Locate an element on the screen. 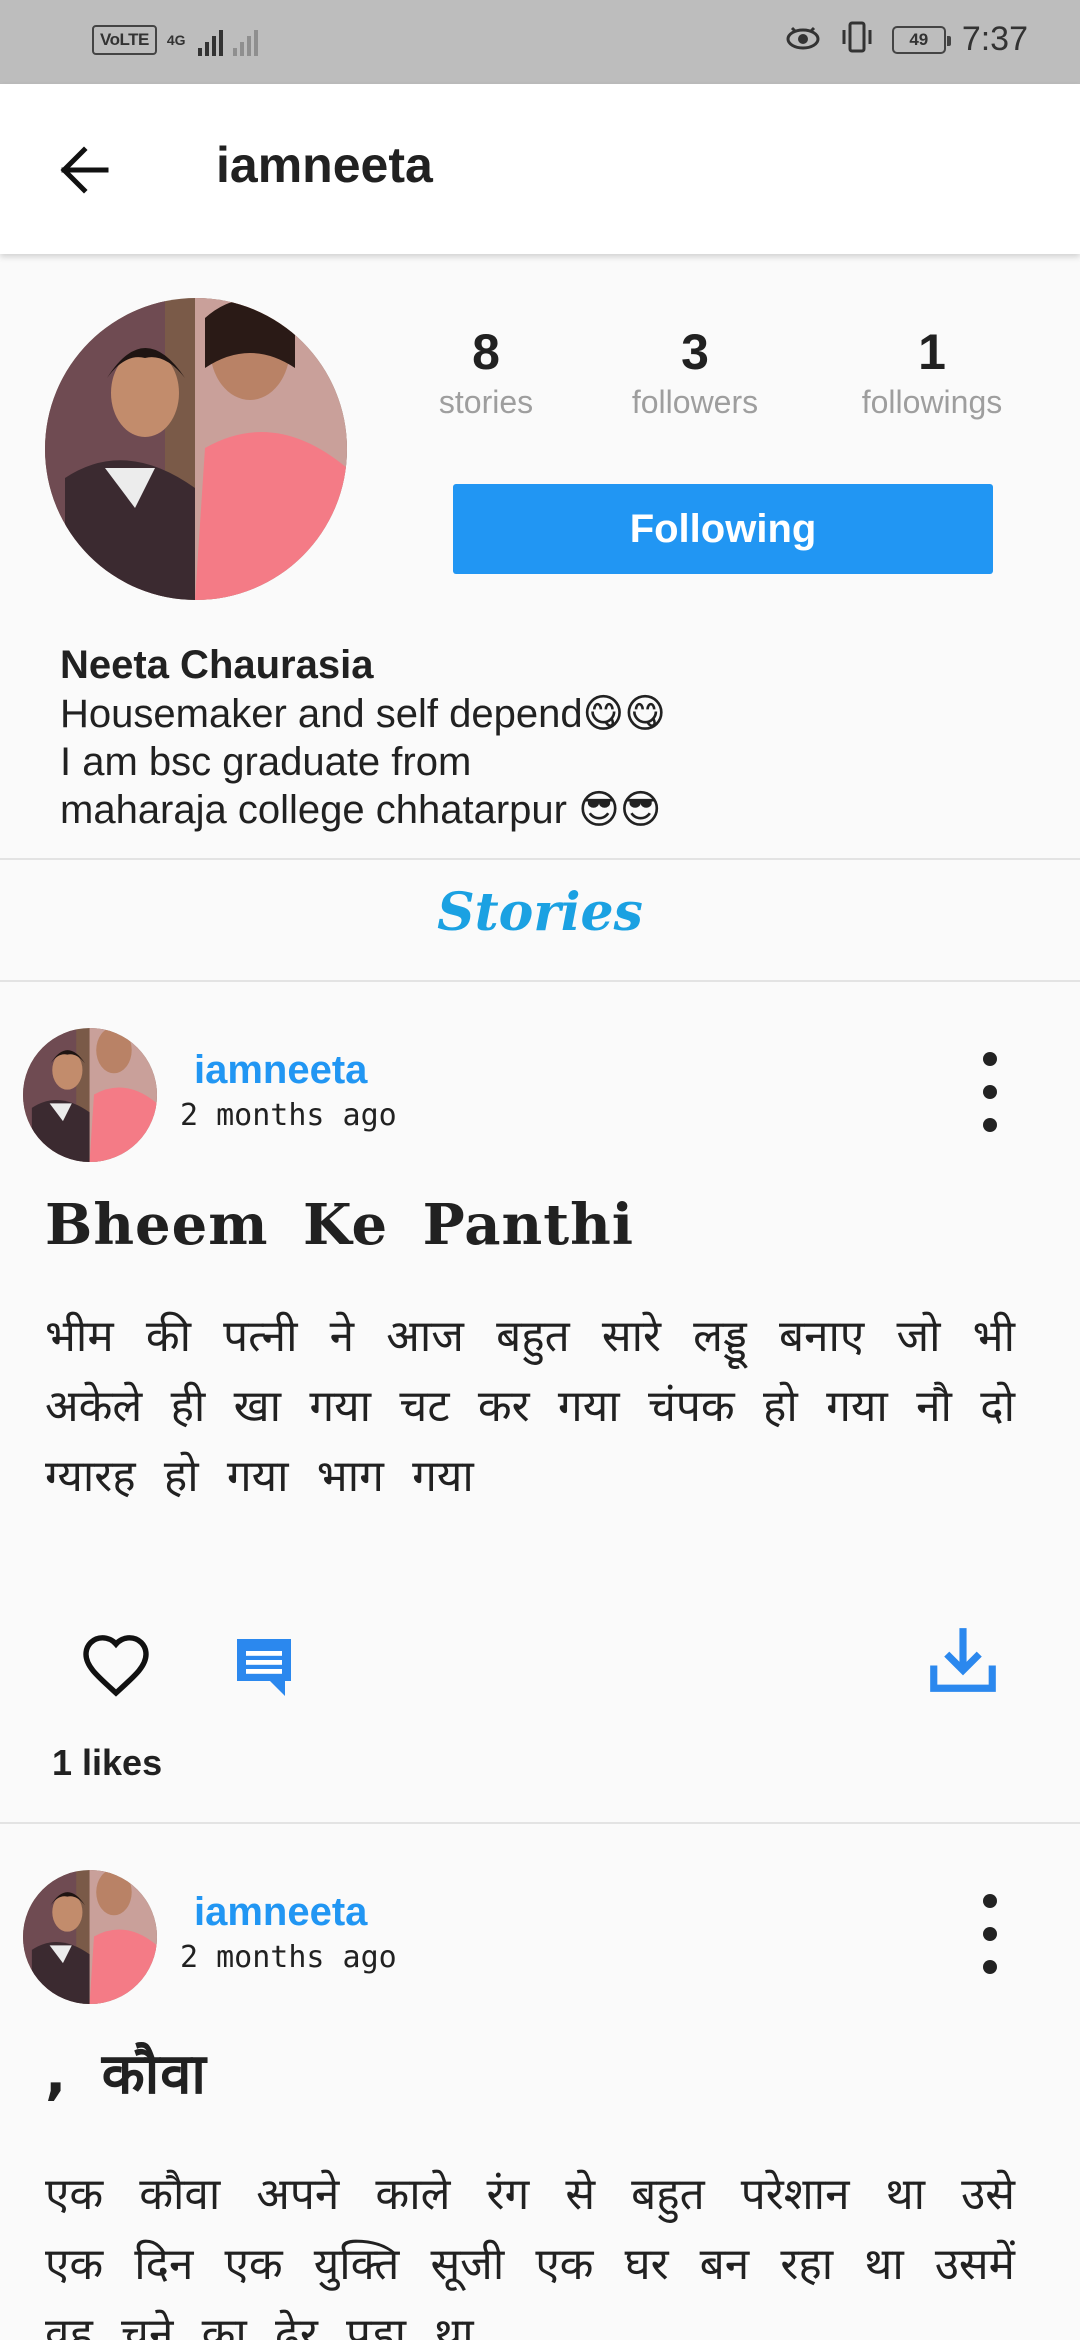  stat-followings-count: 1 is located at coordinates (932, 352).